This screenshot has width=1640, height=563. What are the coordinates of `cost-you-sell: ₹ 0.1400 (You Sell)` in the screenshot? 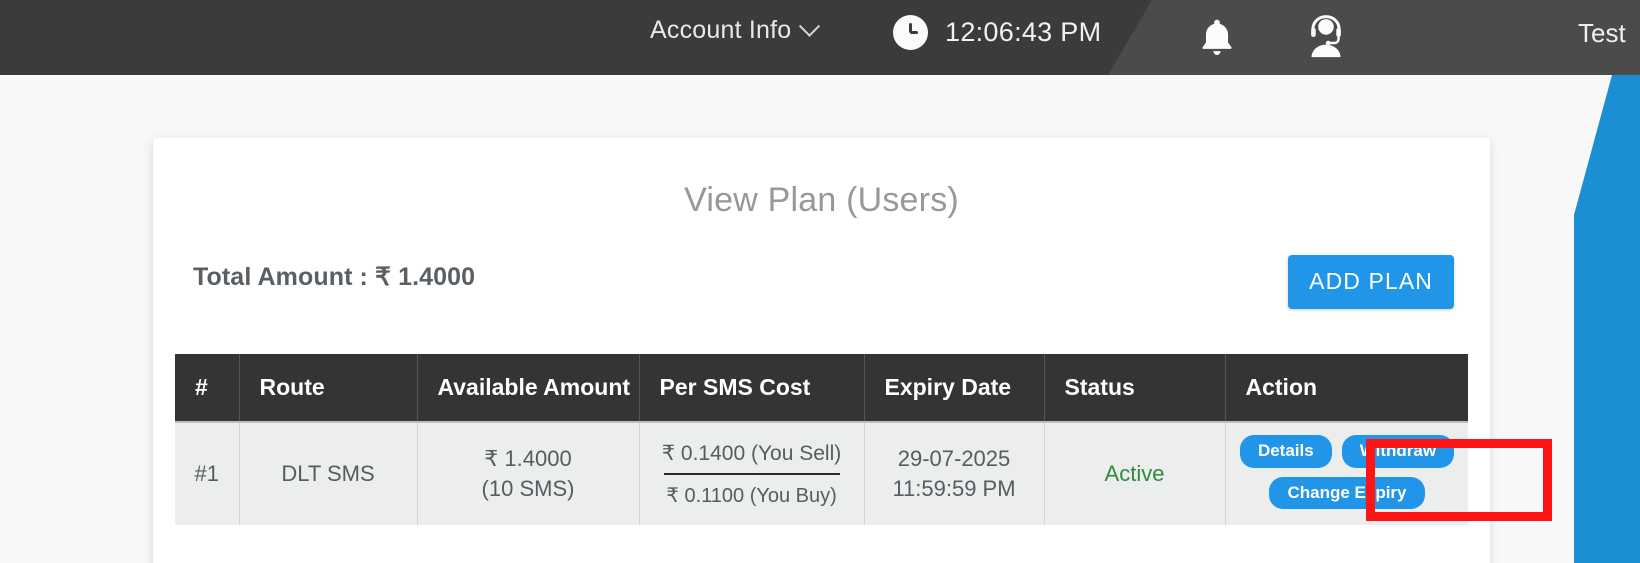 It's located at (751, 453).